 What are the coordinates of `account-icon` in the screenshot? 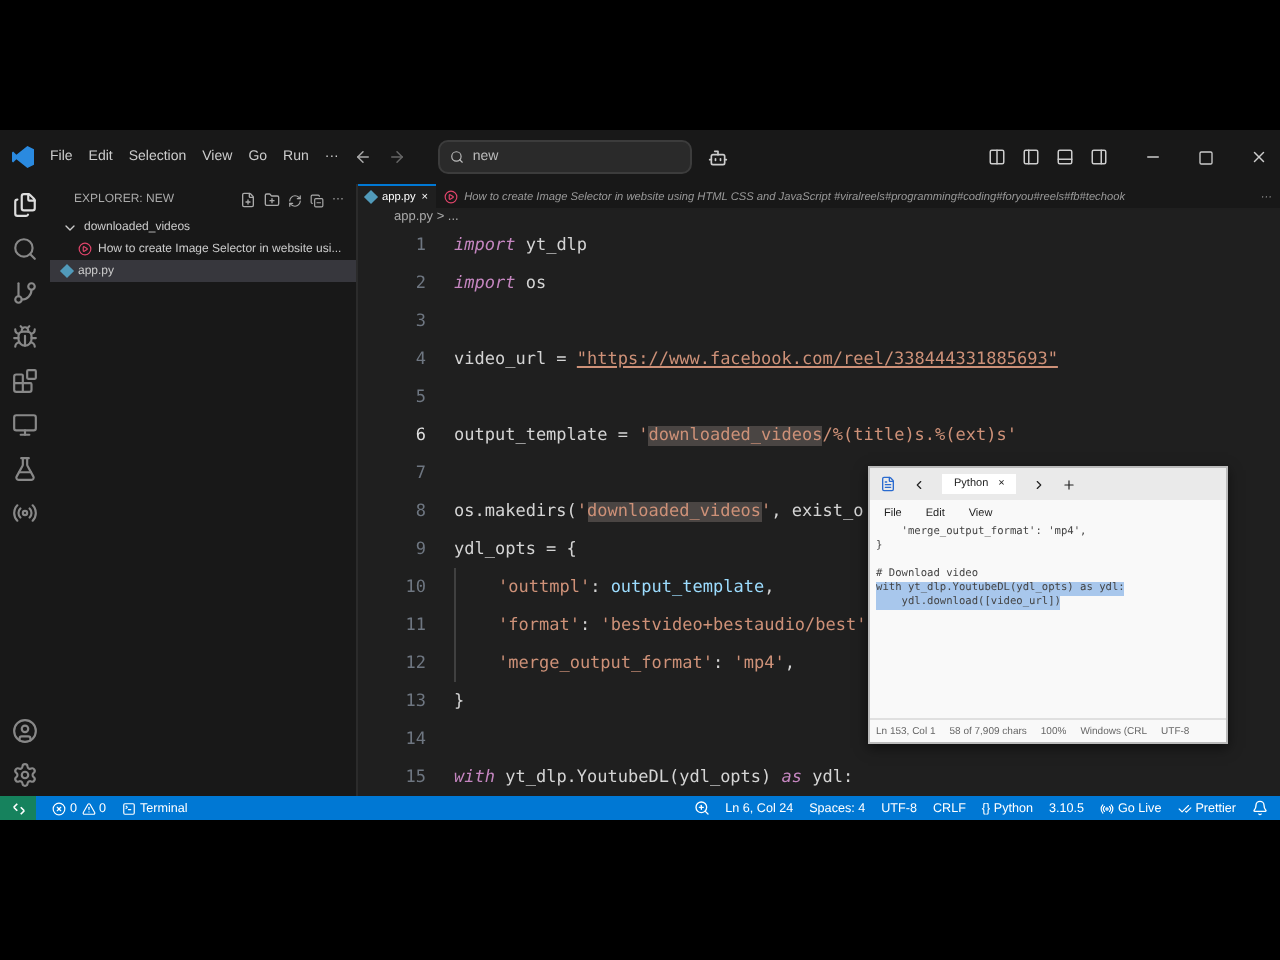 It's located at (25, 731).